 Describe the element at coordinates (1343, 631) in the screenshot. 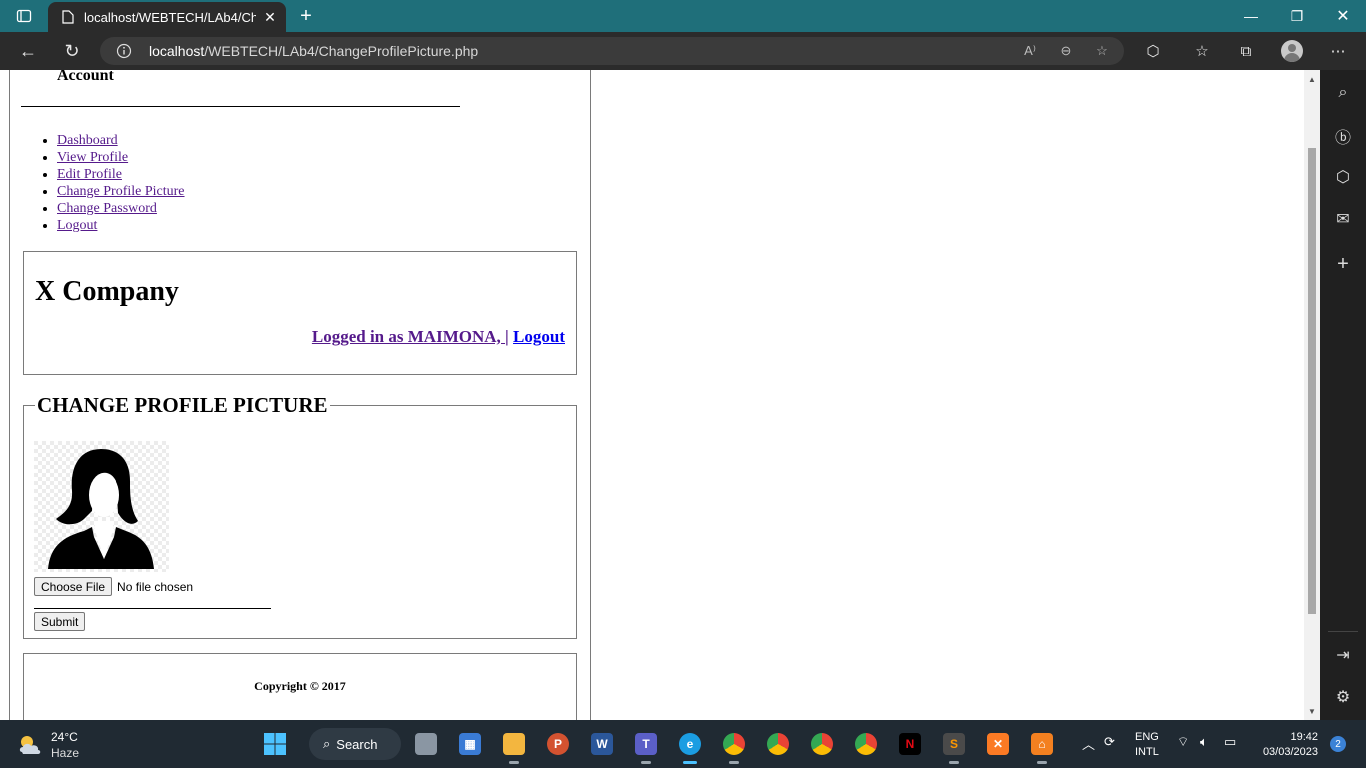

I see `sidebar-divider` at that location.